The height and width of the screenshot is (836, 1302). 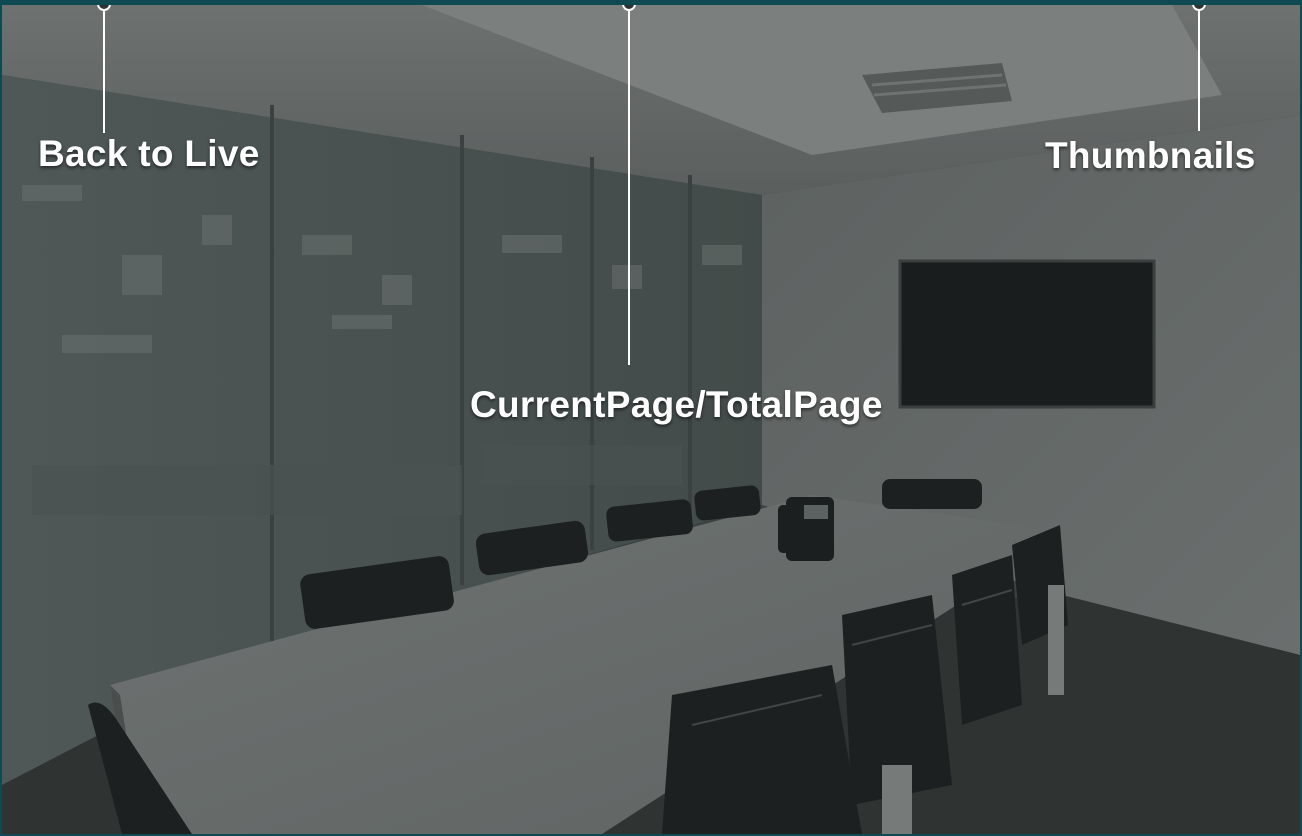 What do you see at coordinates (1150, 155) in the screenshot?
I see `thumbnails-label: Thumbnails` at bounding box center [1150, 155].